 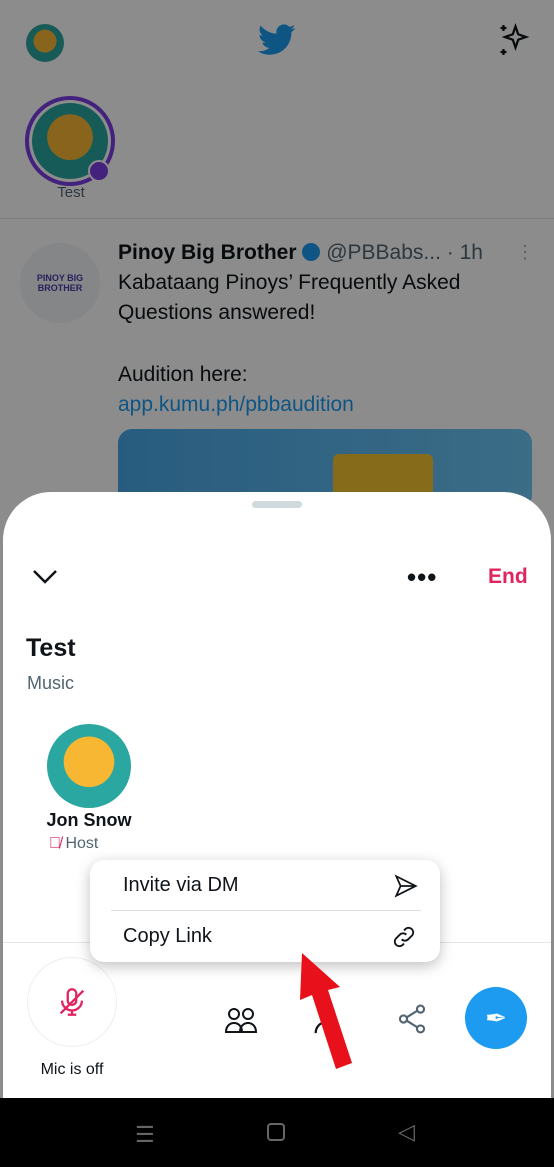 What do you see at coordinates (51, 683) in the screenshot?
I see `space-topic: Music` at bounding box center [51, 683].